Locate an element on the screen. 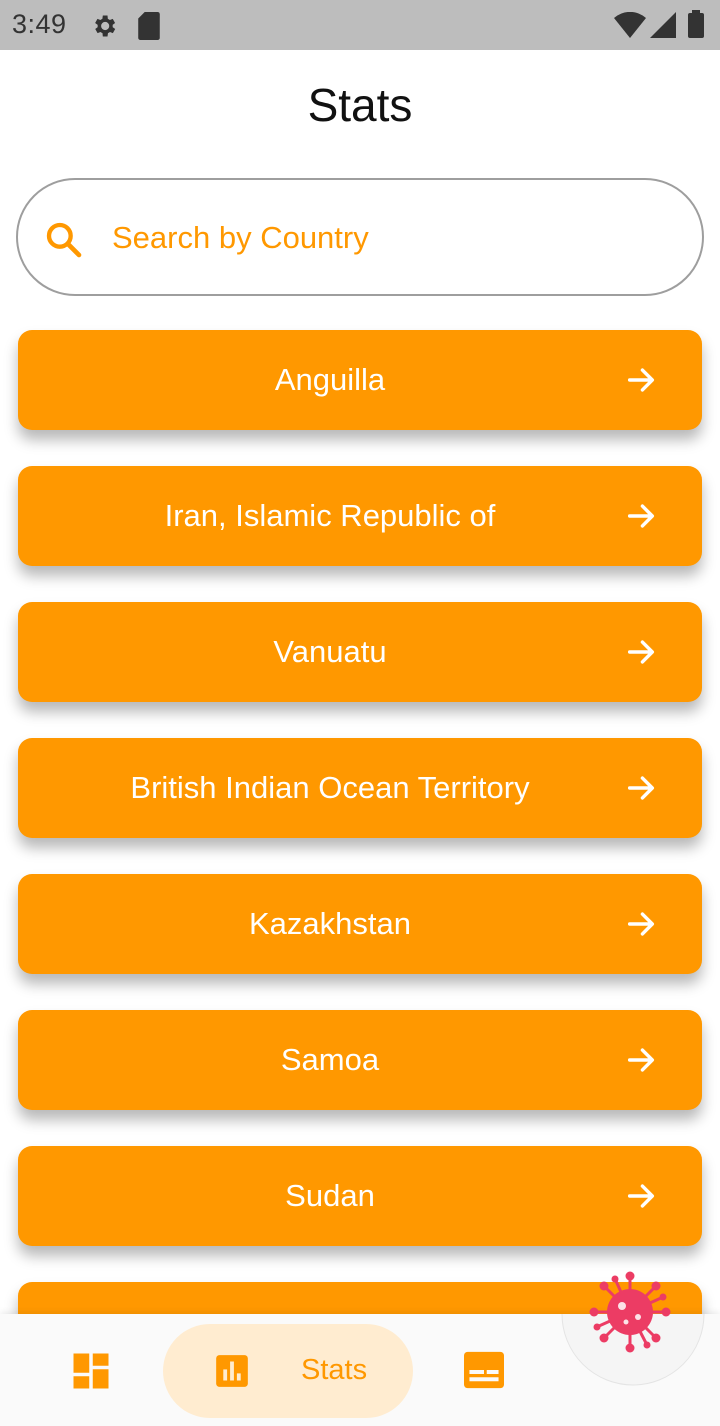 This screenshot has width=720, height=1426. country-name: Anguilla is located at coordinates (330, 379).